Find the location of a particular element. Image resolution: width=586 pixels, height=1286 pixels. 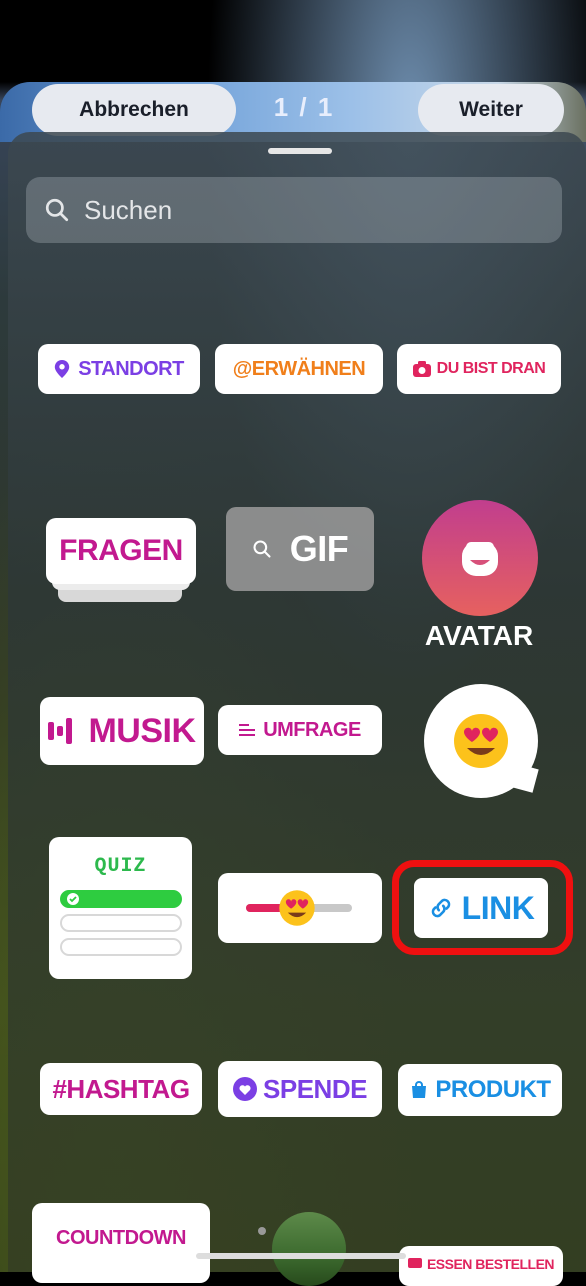

shopping-bag-icon is located at coordinates (419, 1089).